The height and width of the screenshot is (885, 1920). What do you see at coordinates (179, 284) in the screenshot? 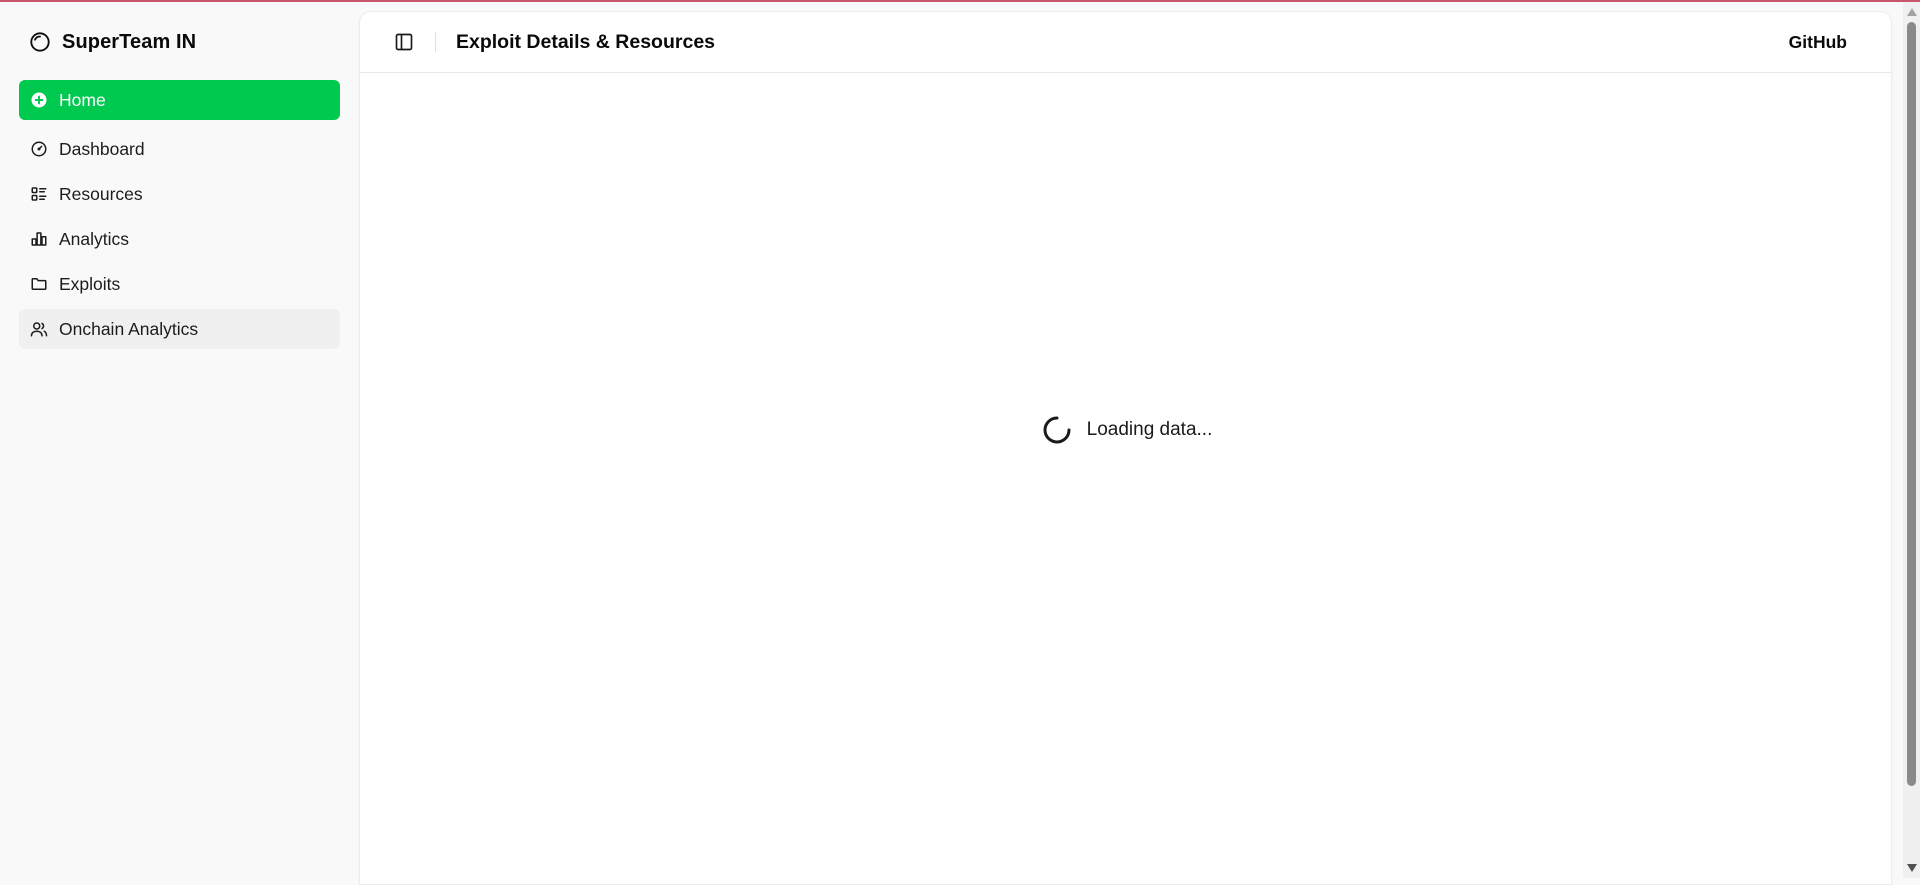
I see `sidebar-item-exploits: Exploits` at bounding box center [179, 284].